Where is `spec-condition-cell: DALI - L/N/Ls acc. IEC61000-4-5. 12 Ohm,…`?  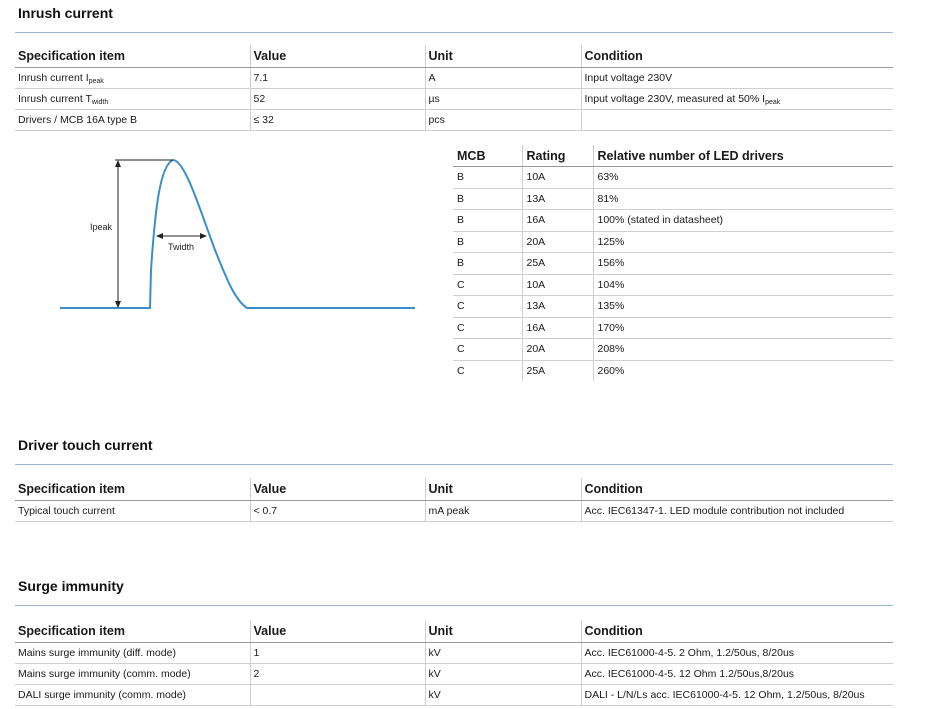 spec-condition-cell: DALI - L/N/Ls acc. IEC61000-4-5. 12 Ohm,… is located at coordinates (736, 695).